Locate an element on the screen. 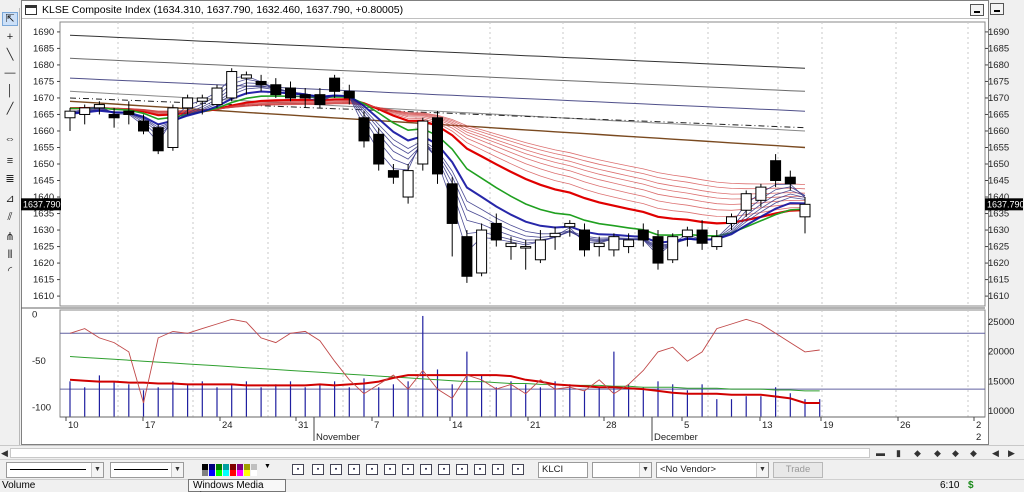  price-tick-left: 1610 is located at coordinates (43, 296).